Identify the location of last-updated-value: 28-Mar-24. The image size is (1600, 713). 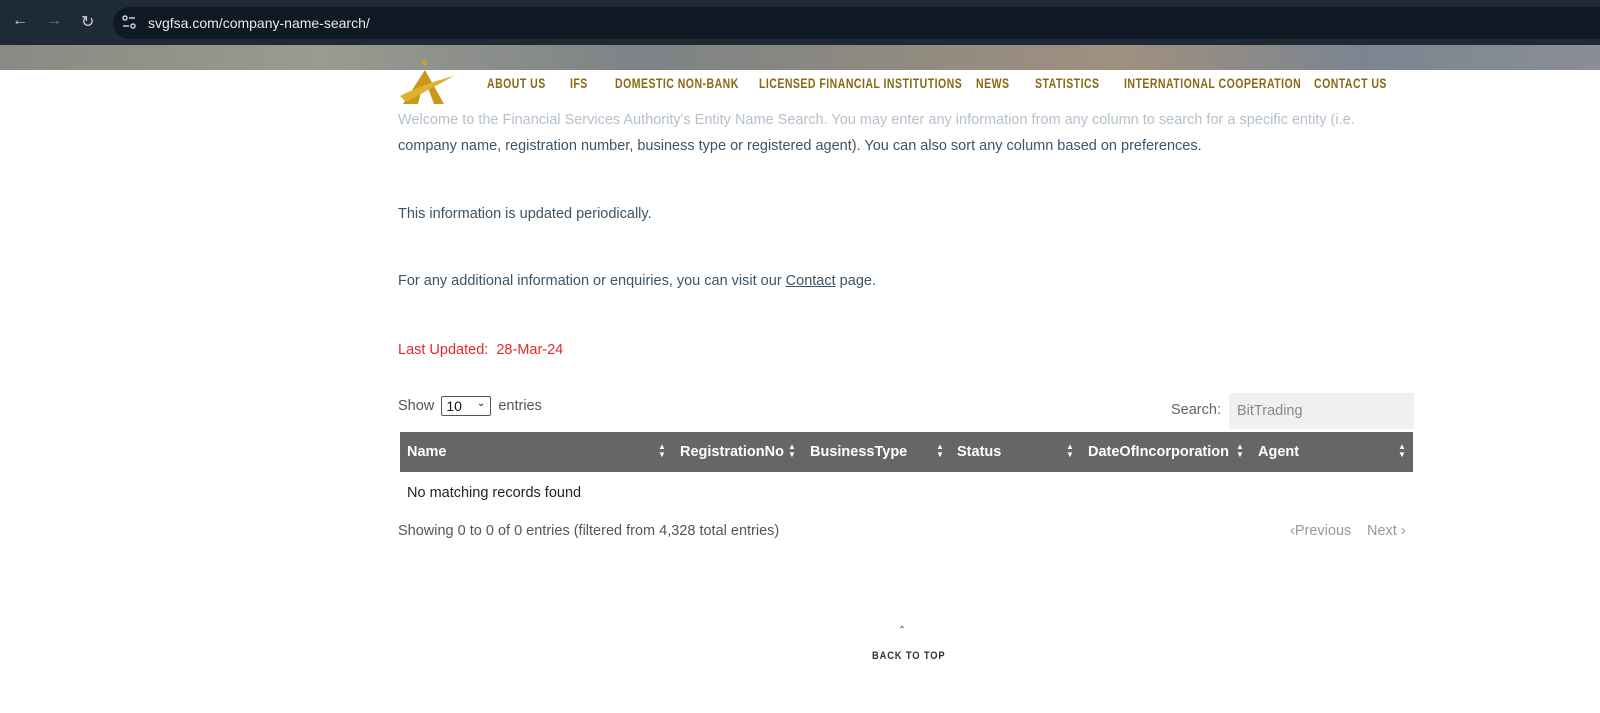
(530, 350).